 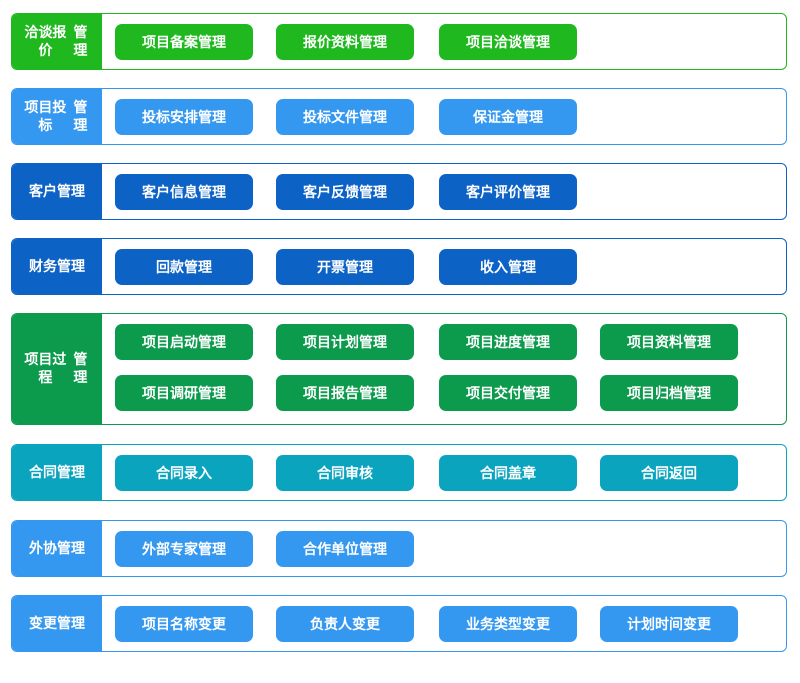 I want to click on menu-button: 项目交付管理, so click(x=508, y=393).